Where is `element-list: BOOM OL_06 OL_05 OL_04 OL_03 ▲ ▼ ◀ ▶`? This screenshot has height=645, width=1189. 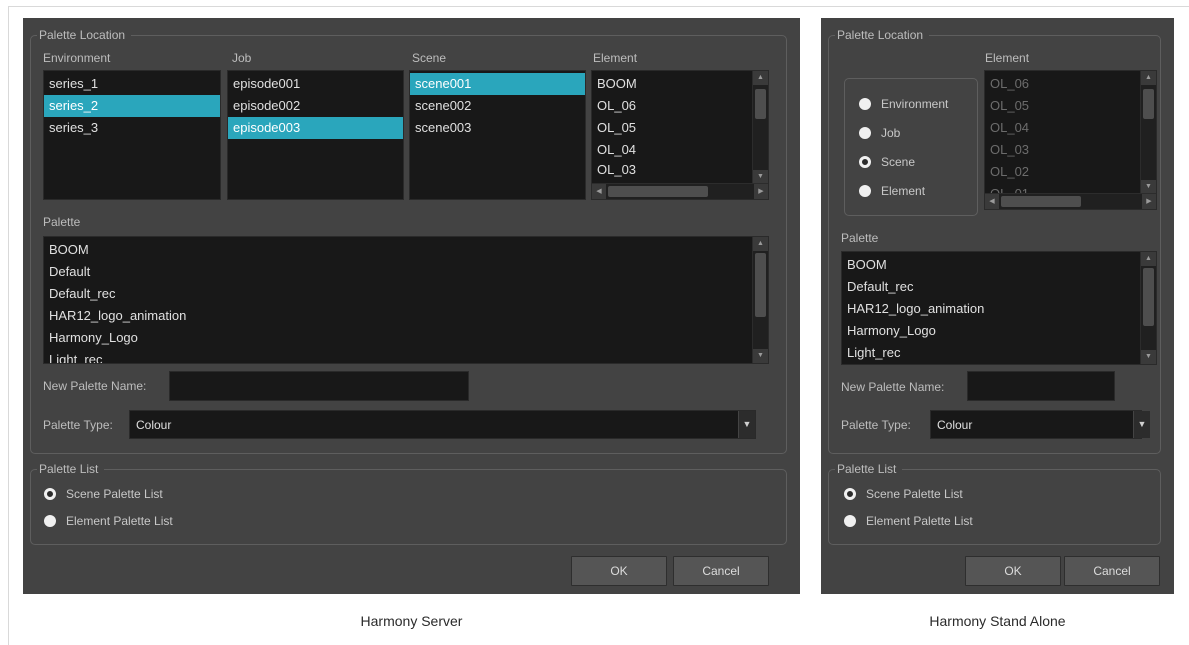 element-list: BOOM OL_06 OL_05 OL_04 OL_03 ▲ ▼ ◀ ▶ is located at coordinates (680, 135).